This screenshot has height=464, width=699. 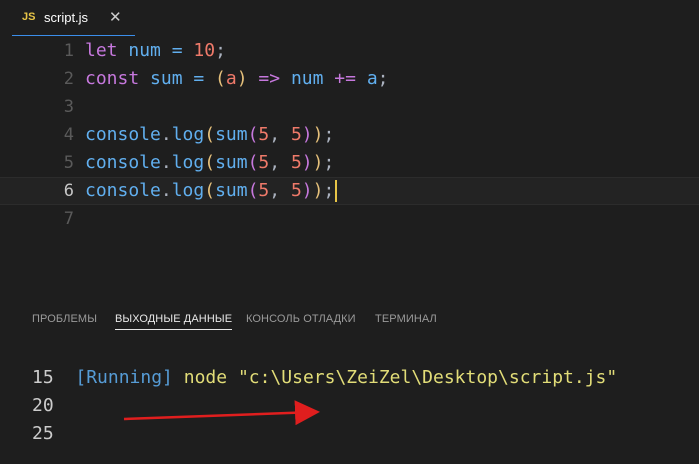 I want to click on arrow-left-icon, so click(x=221, y=413).